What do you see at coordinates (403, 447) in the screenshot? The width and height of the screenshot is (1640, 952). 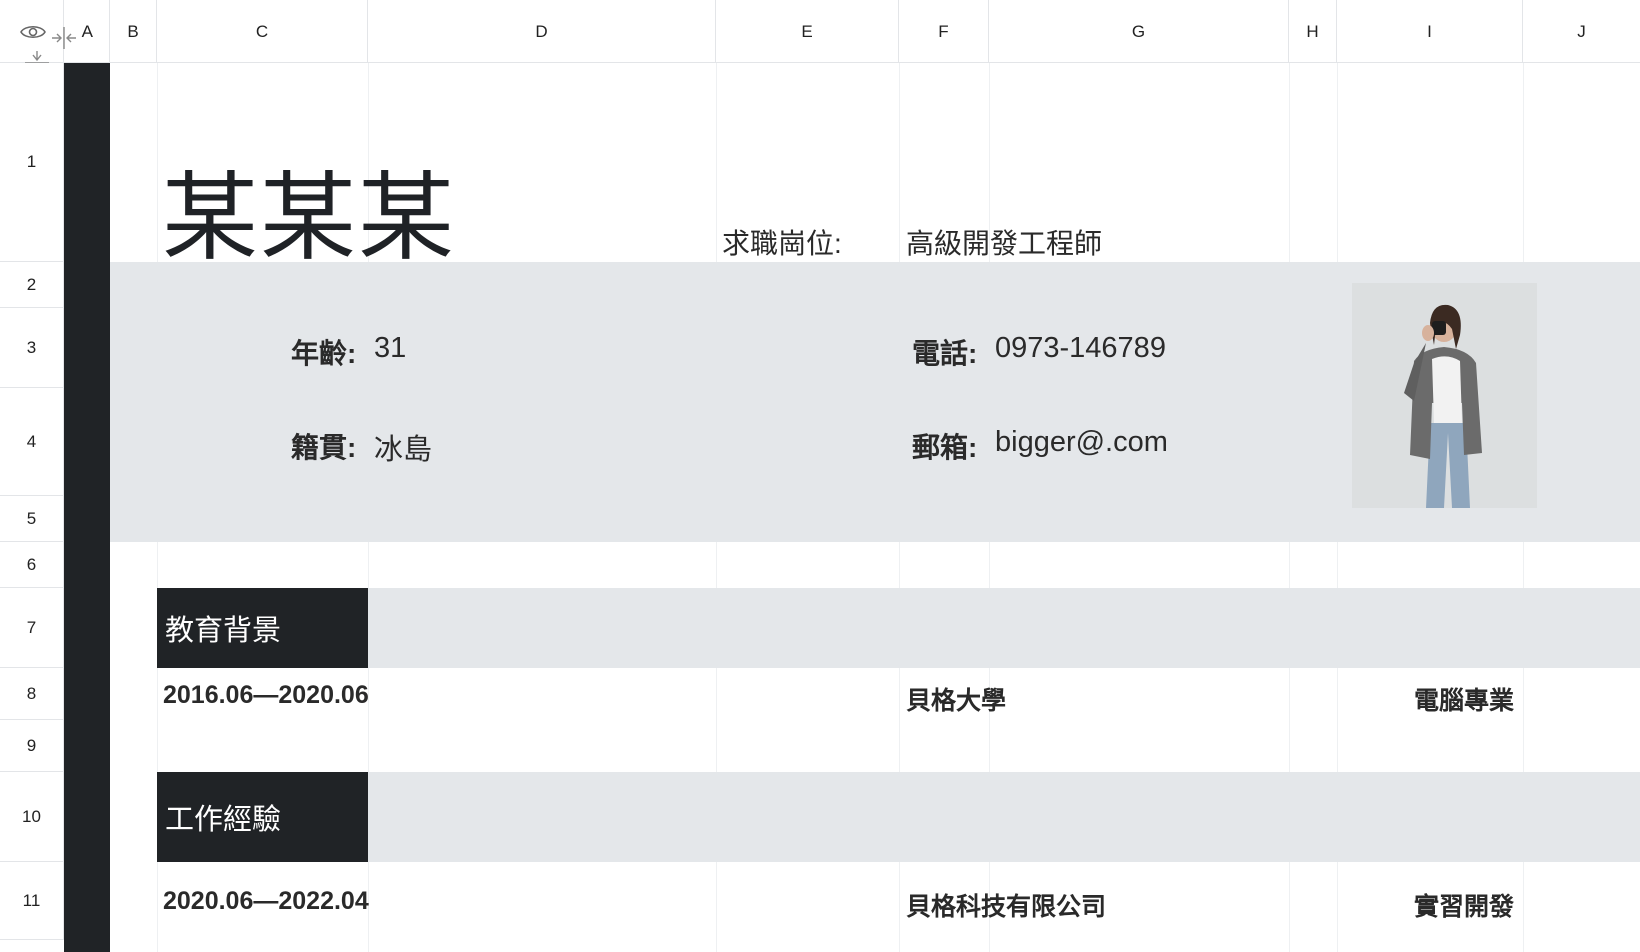 I see `origin-value: 冰島` at bounding box center [403, 447].